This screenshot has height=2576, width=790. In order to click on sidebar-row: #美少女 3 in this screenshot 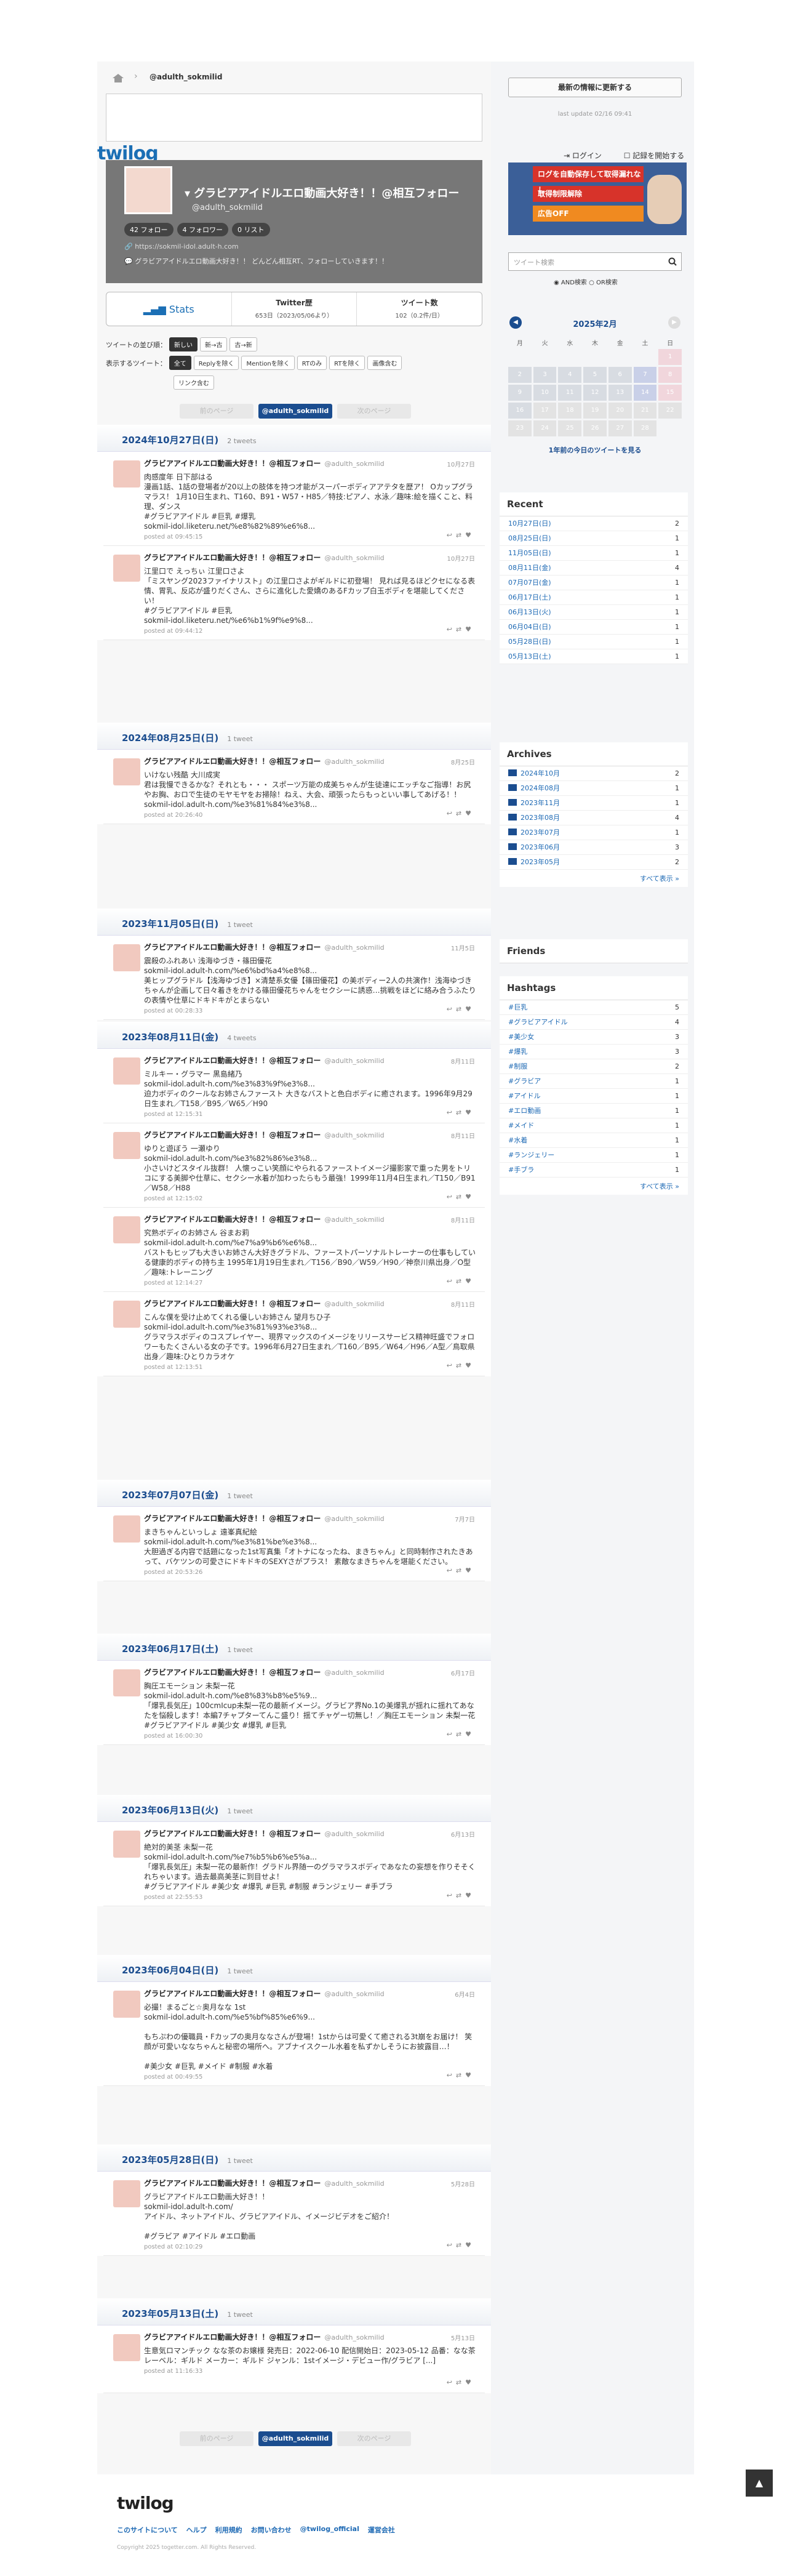, I will do `click(594, 1037)`.